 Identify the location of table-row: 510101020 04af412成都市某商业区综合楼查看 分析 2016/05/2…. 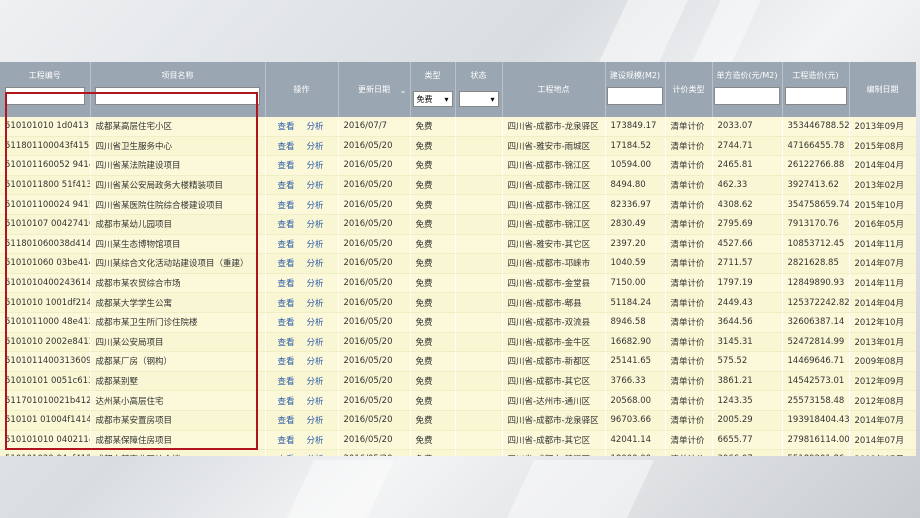
(458, 452).